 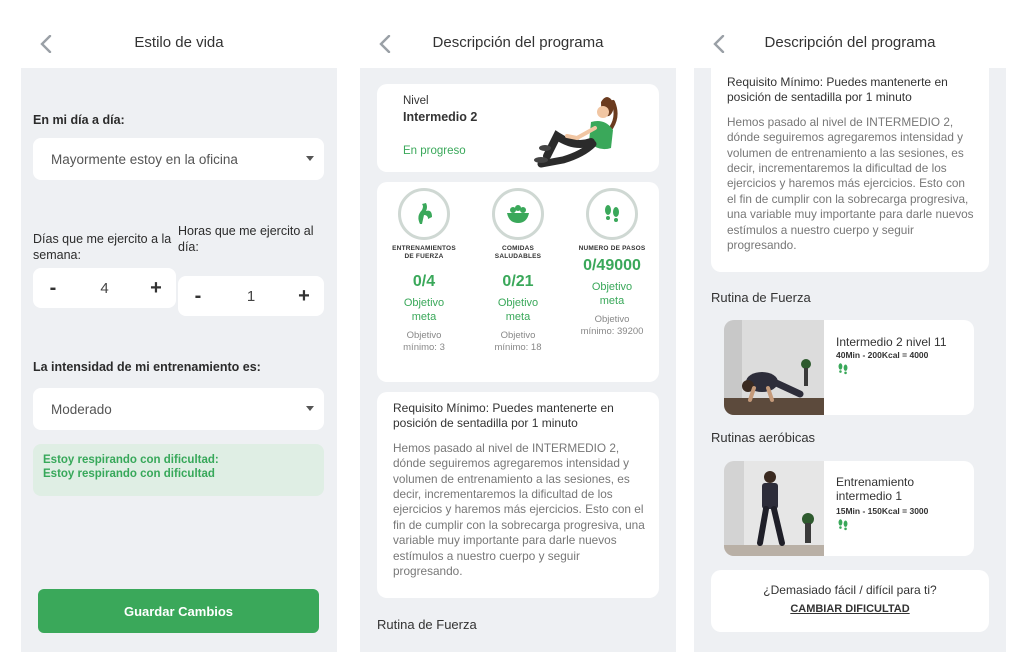 I want to click on intensity-label: La intensidad de mi entrenamiento es:, so click(x=147, y=367).